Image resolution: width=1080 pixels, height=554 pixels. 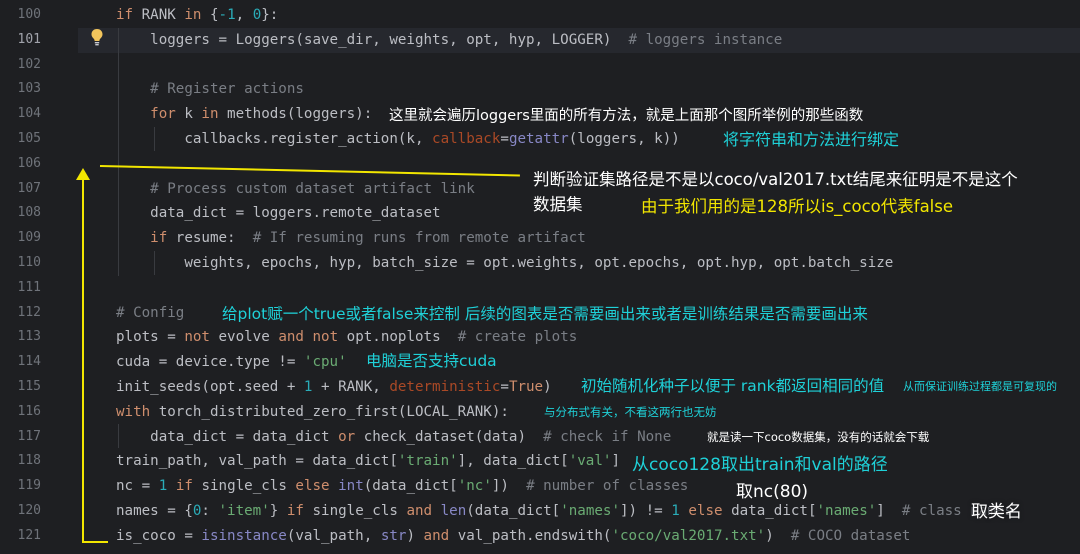 What do you see at coordinates (772, 492) in the screenshot?
I see `annotation-119: 取nc(80)` at bounding box center [772, 492].